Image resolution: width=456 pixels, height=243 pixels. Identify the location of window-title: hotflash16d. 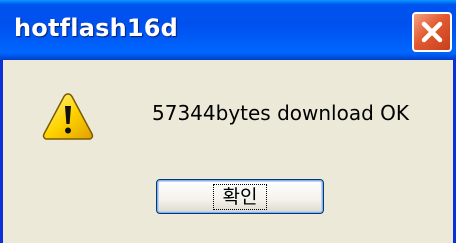
(96, 28).